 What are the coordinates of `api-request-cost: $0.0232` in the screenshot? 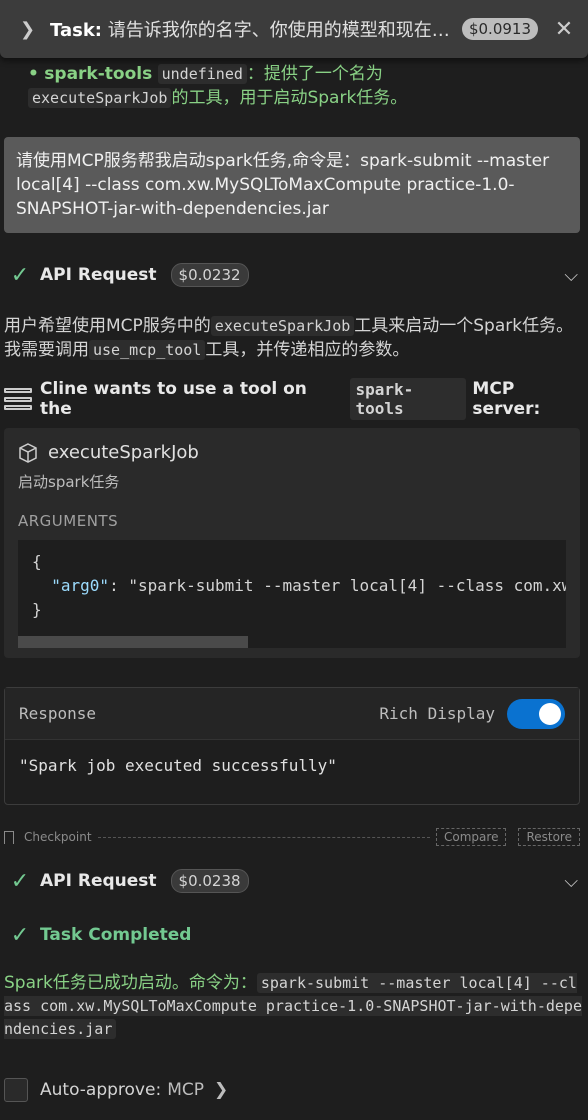 It's located at (209, 275).